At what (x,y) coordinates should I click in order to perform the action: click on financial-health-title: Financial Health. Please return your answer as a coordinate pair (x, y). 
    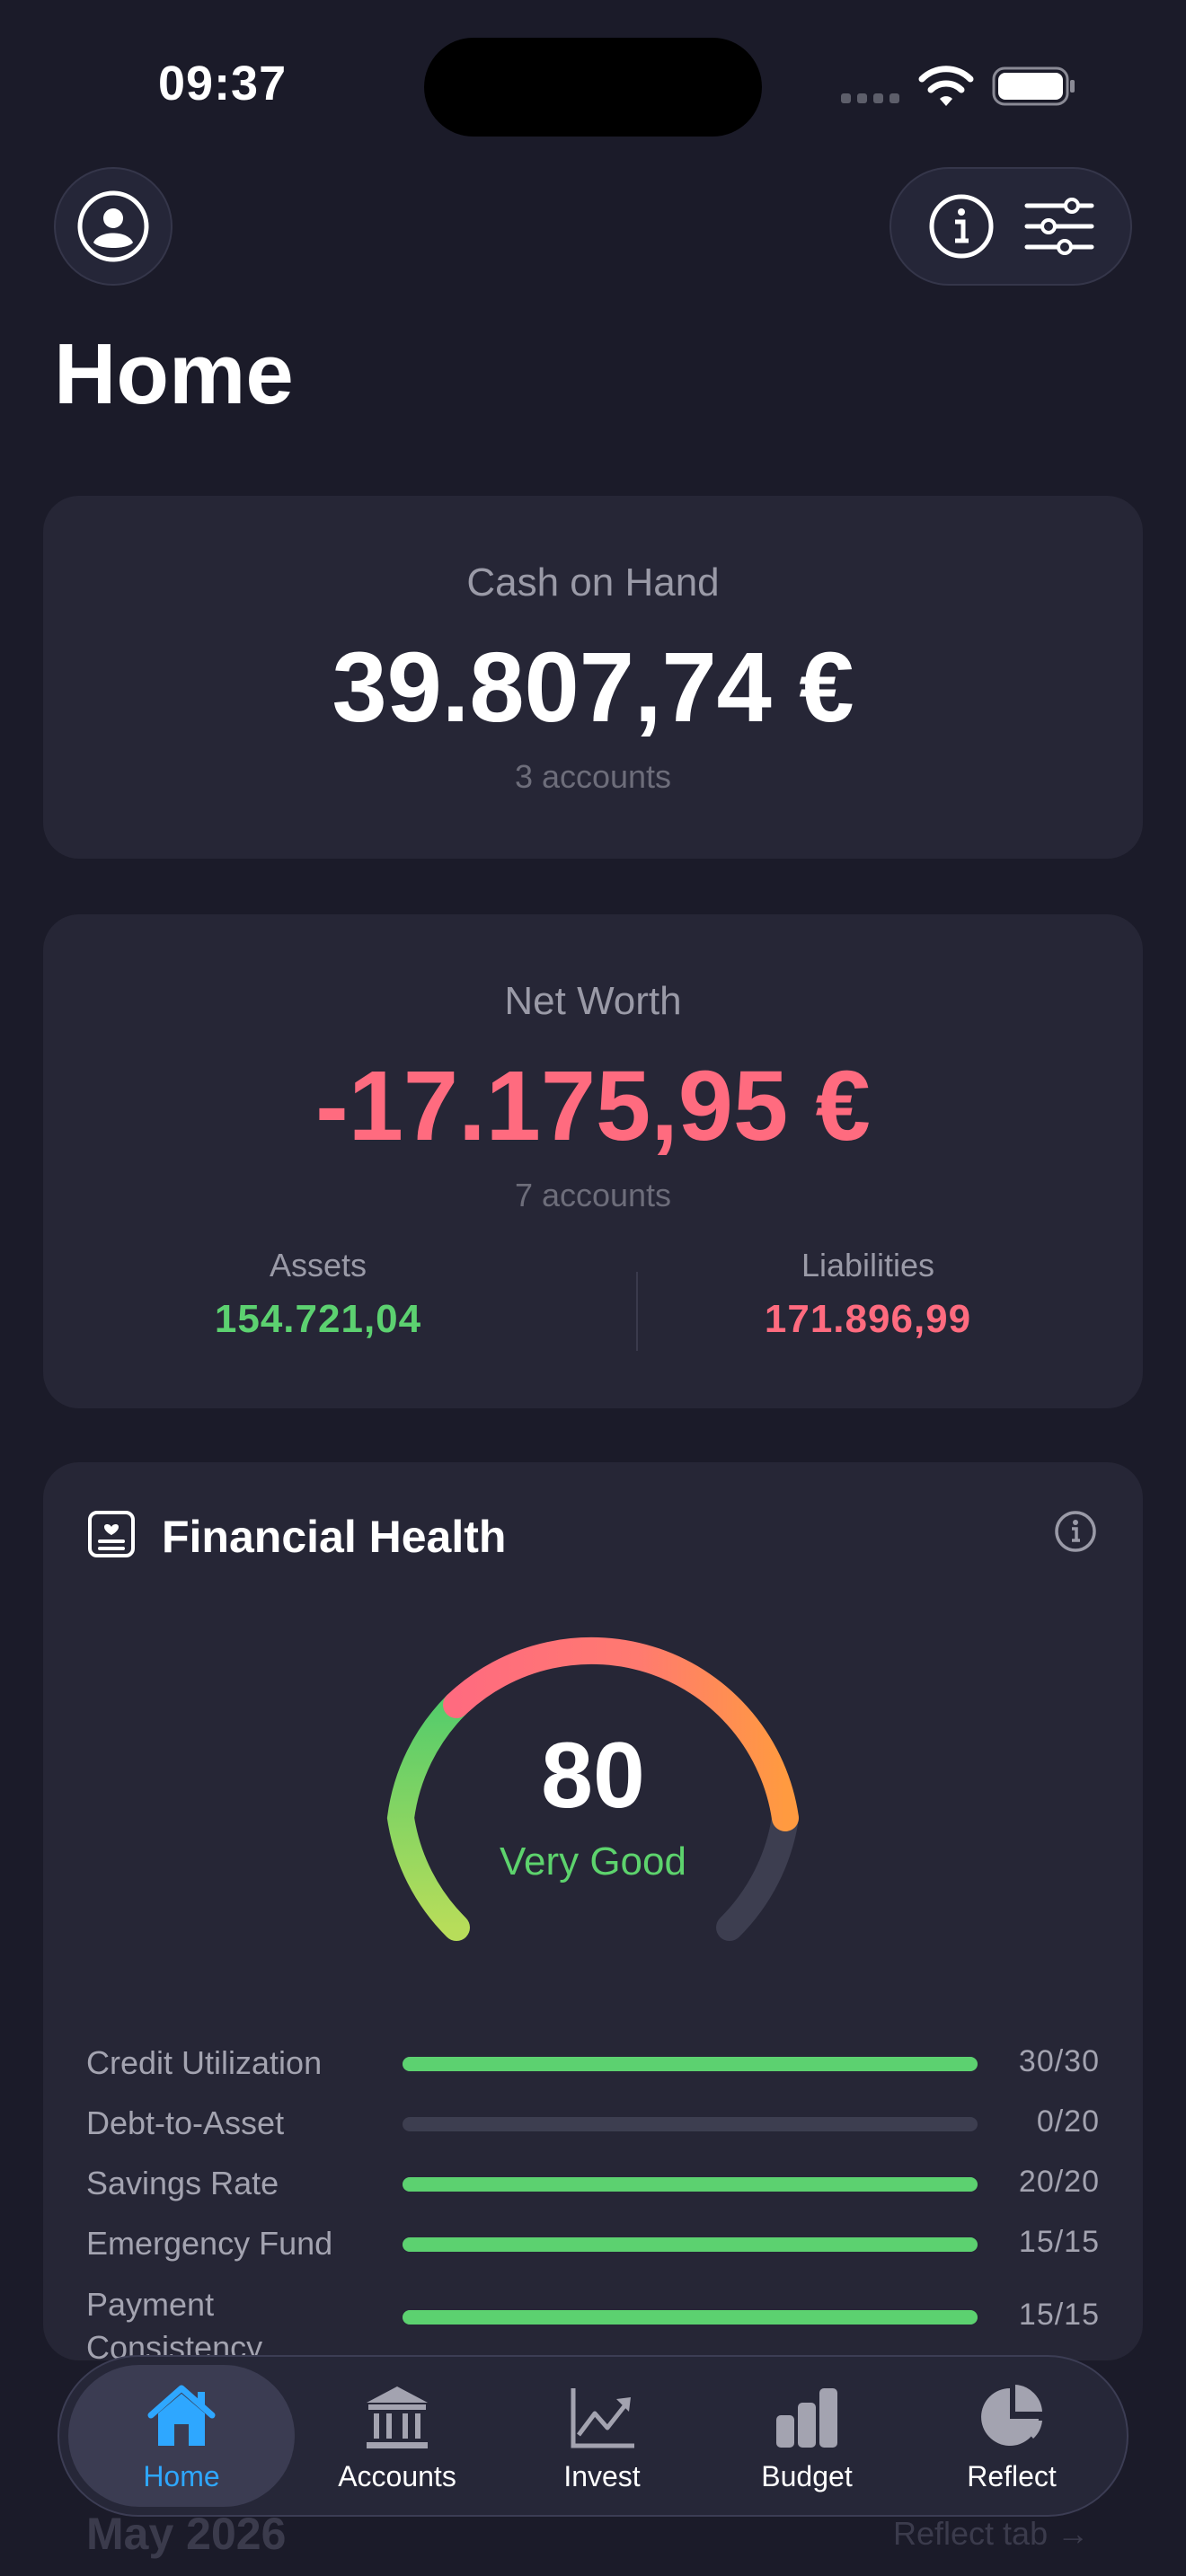
    Looking at the image, I should click on (334, 1537).